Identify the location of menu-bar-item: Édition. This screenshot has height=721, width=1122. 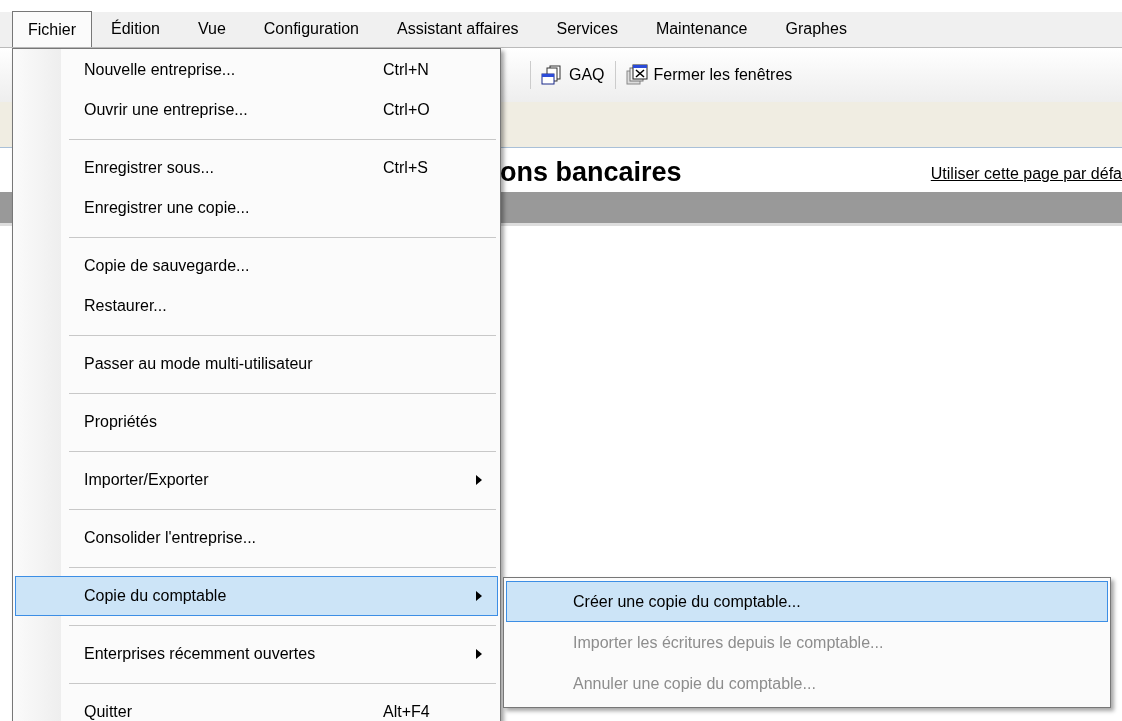
(135, 29).